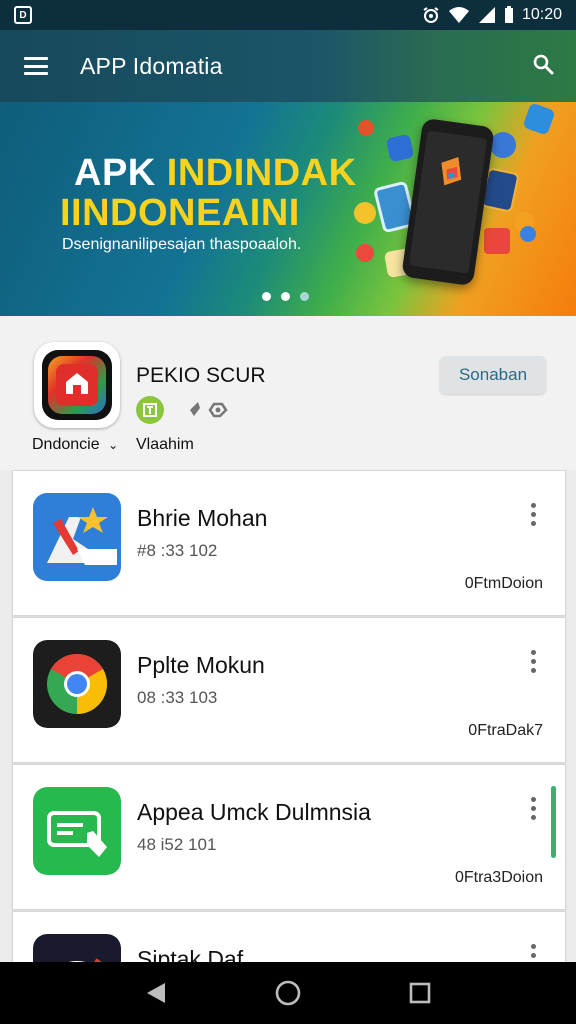  I want to click on back-icon, so click(156, 993).